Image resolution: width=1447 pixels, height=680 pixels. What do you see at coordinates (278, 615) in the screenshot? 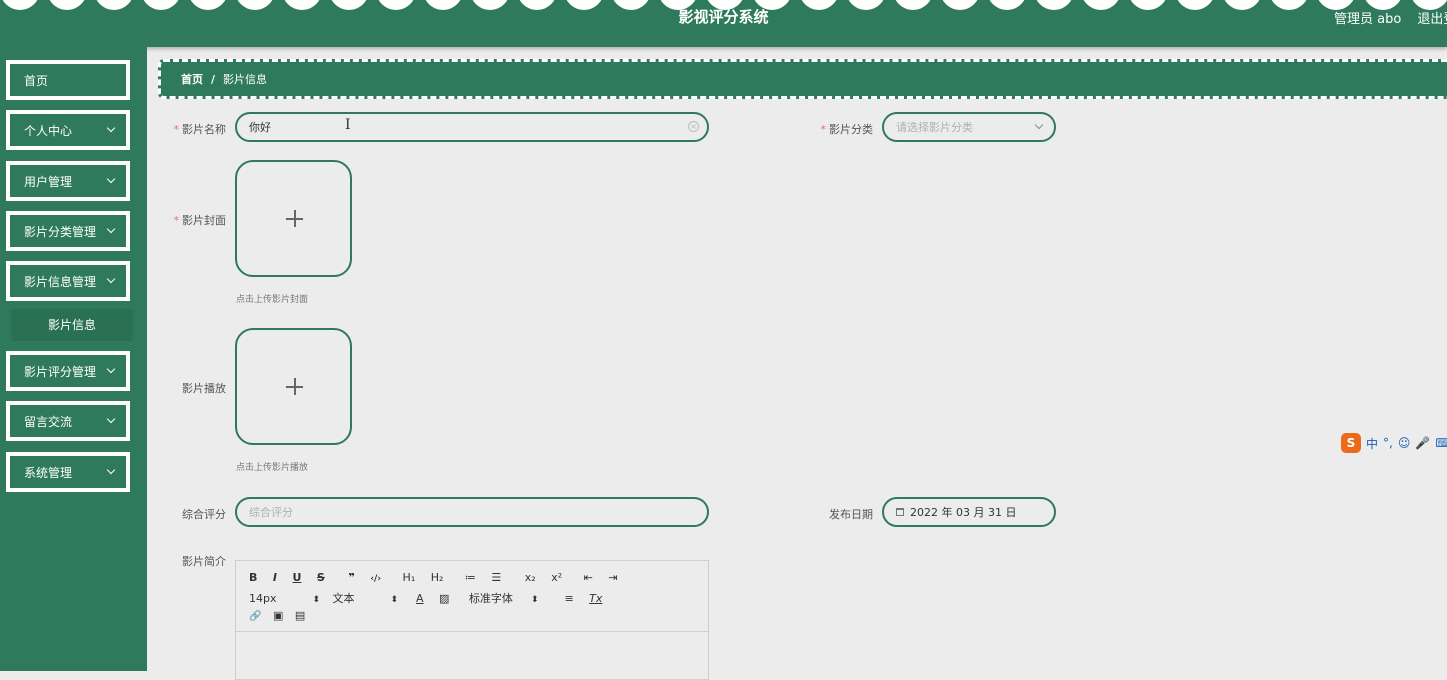
I see `image-icon: ▣` at bounding box center [278, 615].